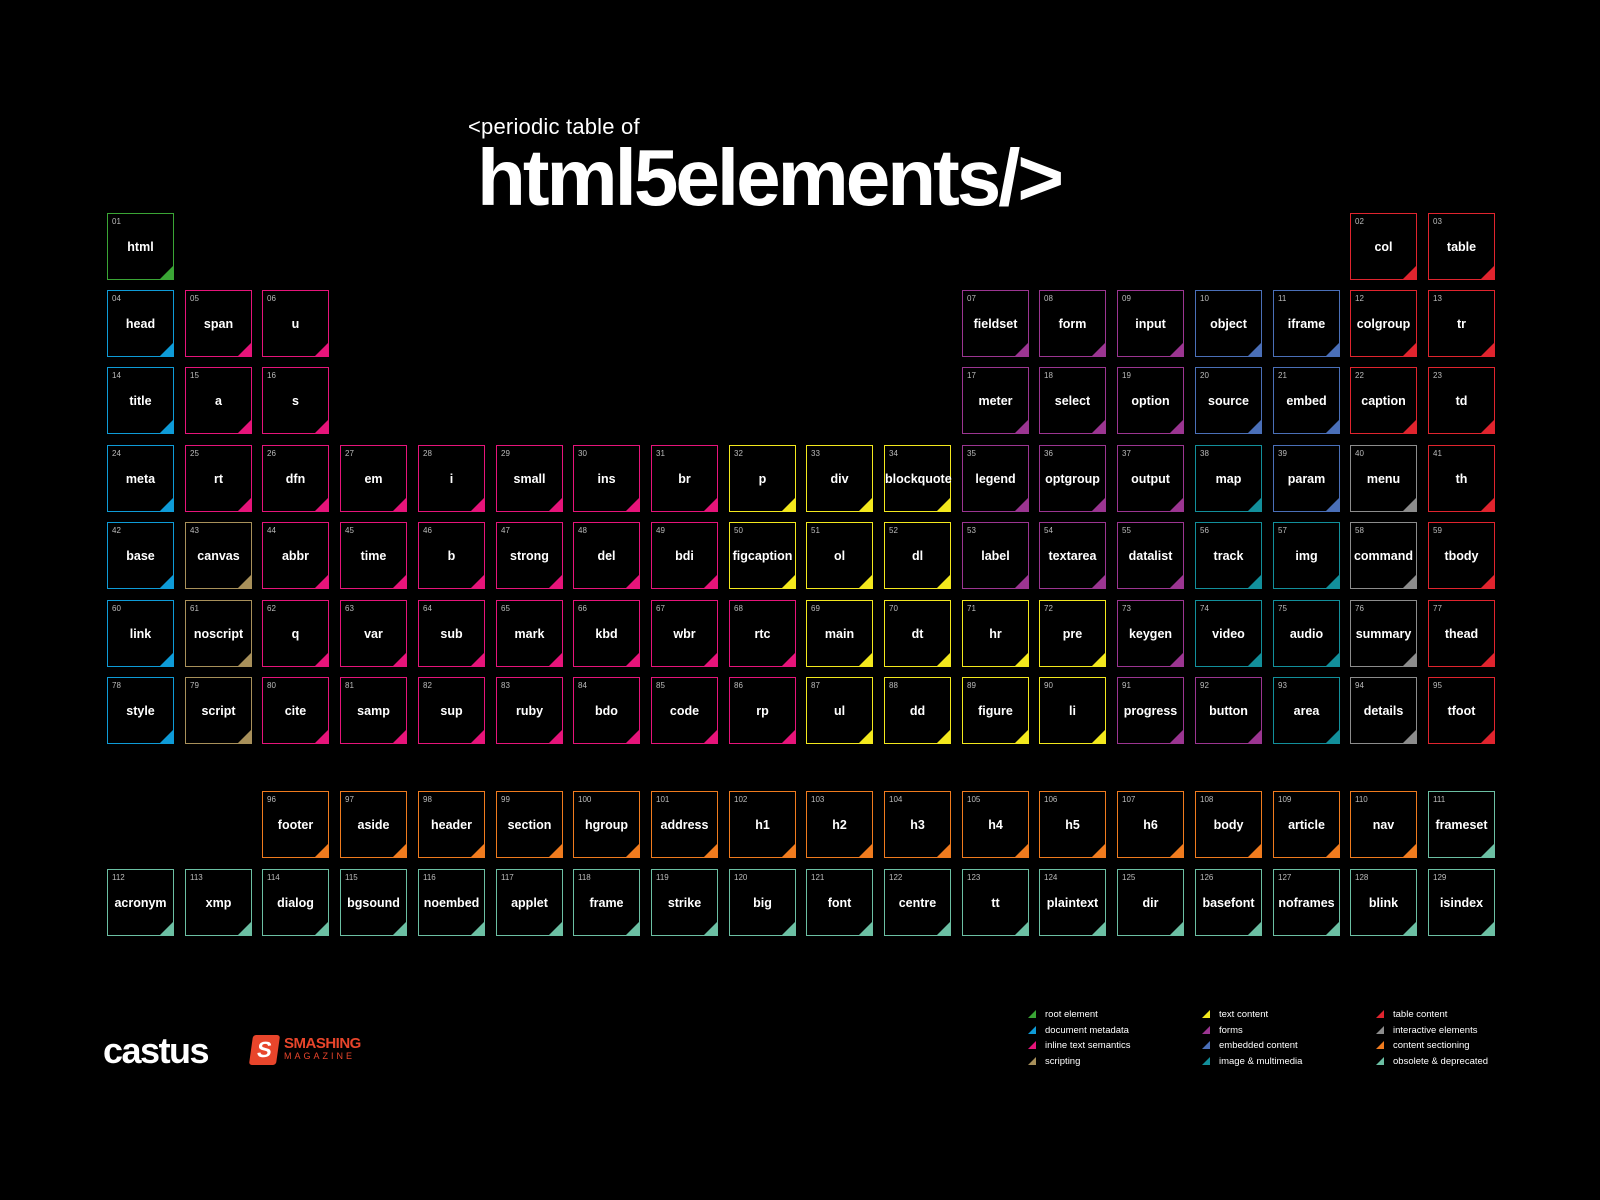 This screenshot has height=1200, width=1600. Describe the element at coordinates (1461, 246) in the screenshot. I see `element-table: 03 table` at that location.